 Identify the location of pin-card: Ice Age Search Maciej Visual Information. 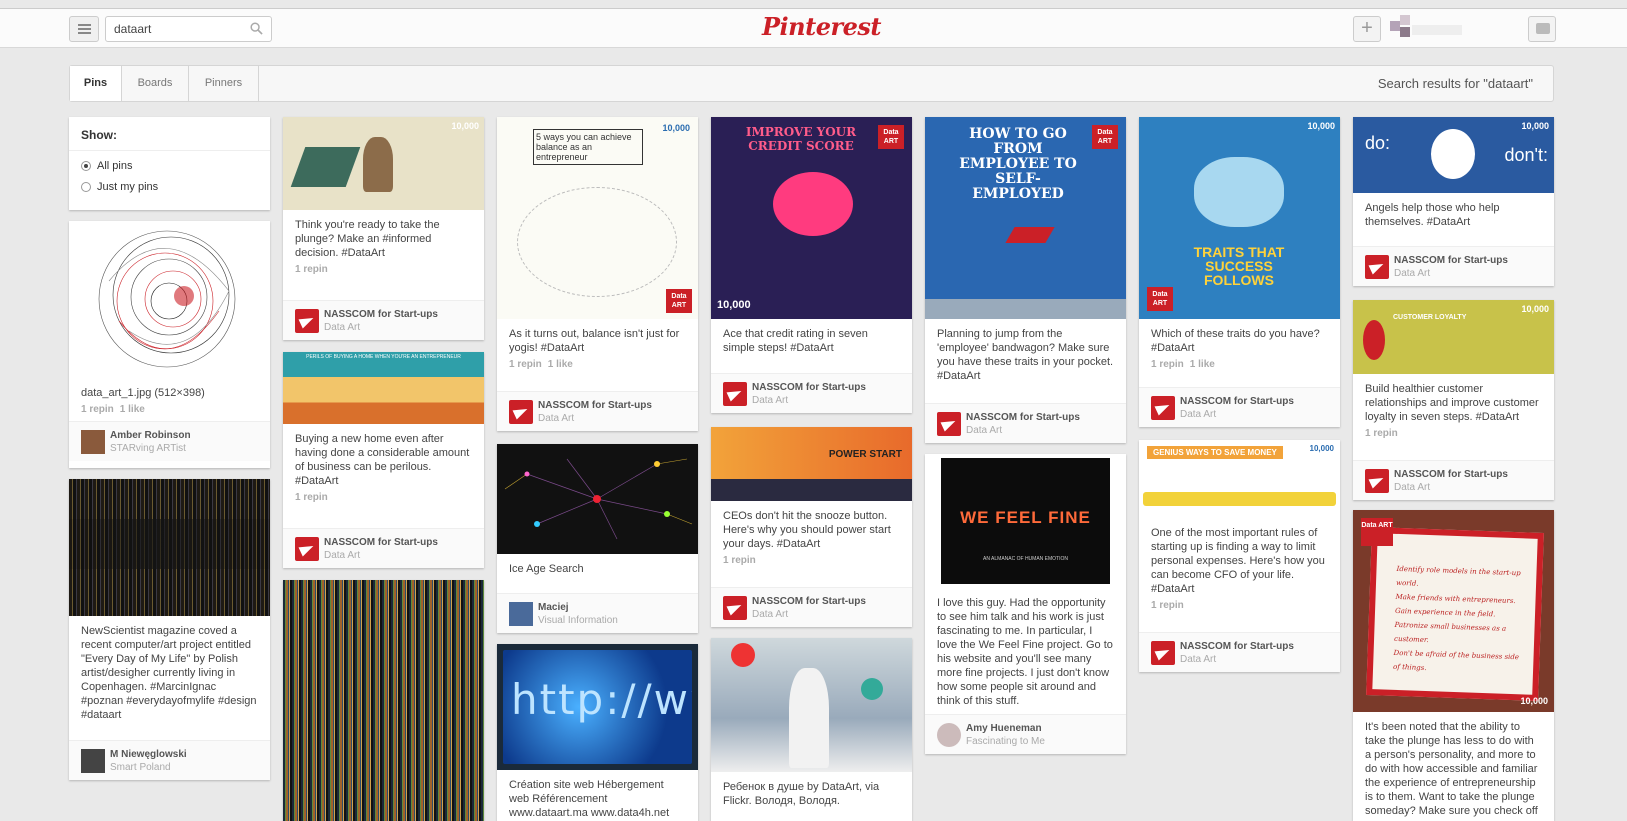
(597, 538).